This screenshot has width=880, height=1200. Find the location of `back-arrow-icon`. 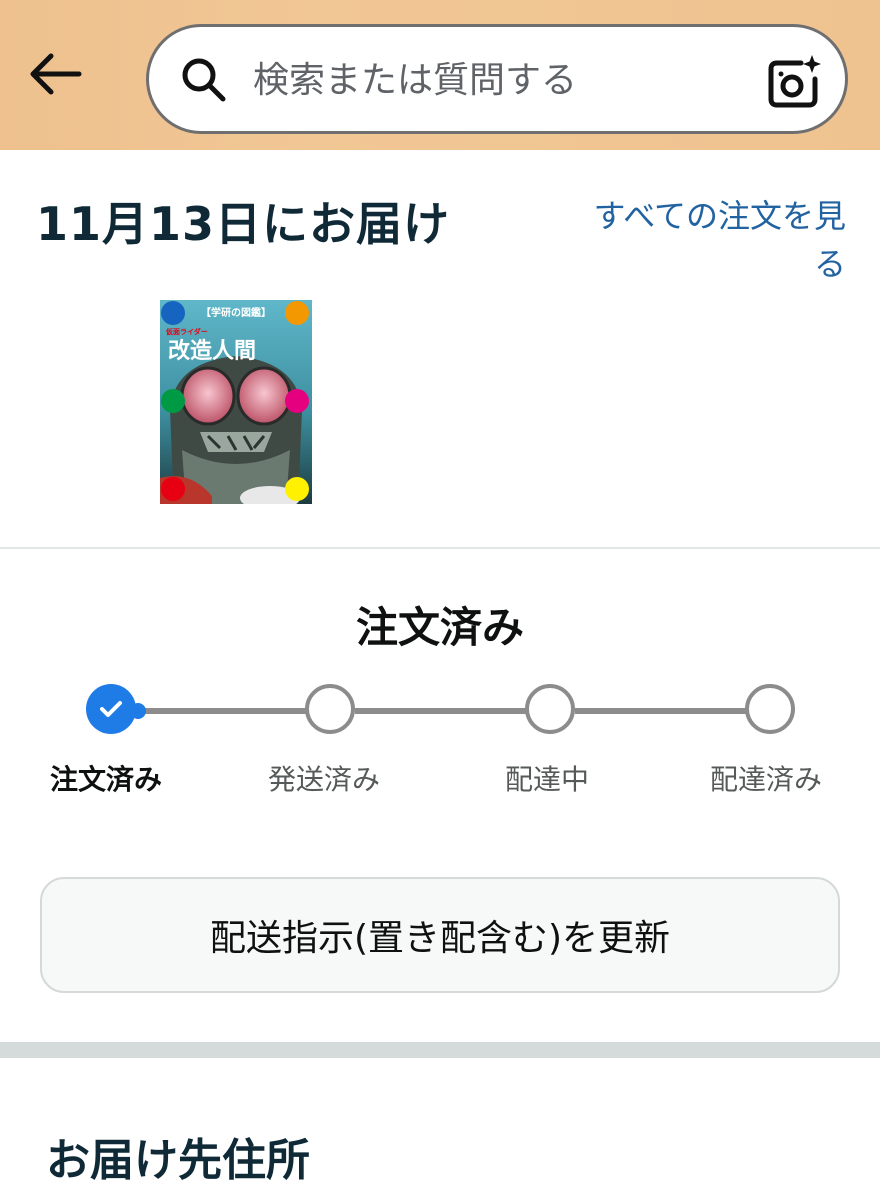

back-arrow-icon is located at coordinates (56, 74).